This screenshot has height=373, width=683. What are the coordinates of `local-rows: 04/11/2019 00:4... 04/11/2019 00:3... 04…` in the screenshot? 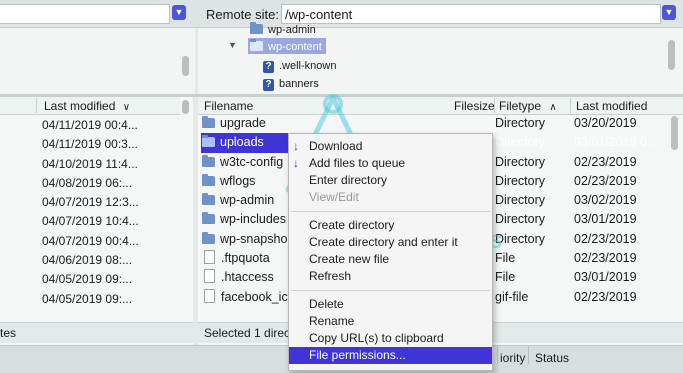 It's located at (112, 212).